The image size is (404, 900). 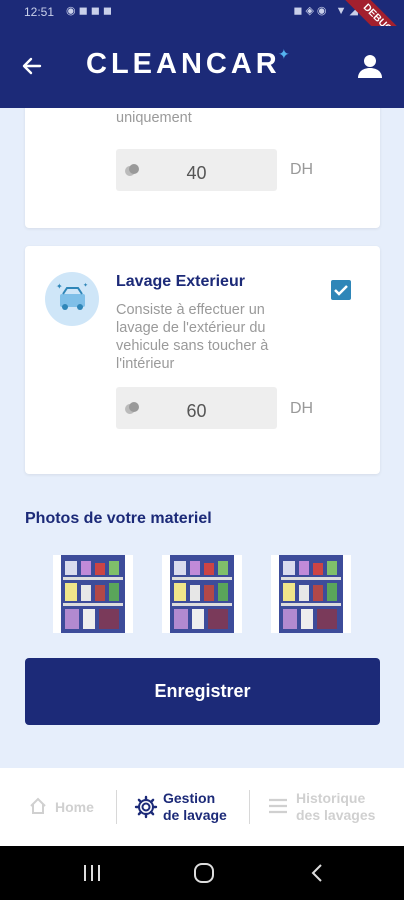 I want to click on menu-icon, so click(x=278, y=806).